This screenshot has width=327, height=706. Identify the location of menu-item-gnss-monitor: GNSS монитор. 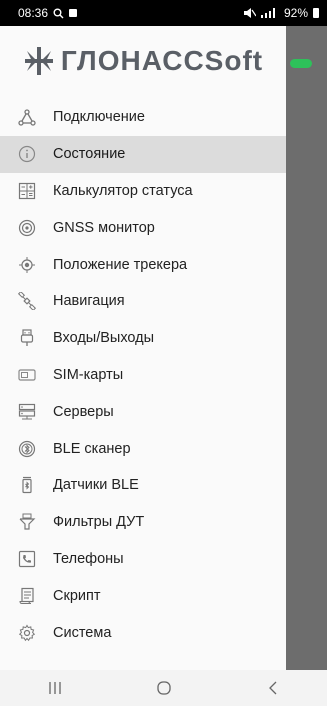
(143, 227).